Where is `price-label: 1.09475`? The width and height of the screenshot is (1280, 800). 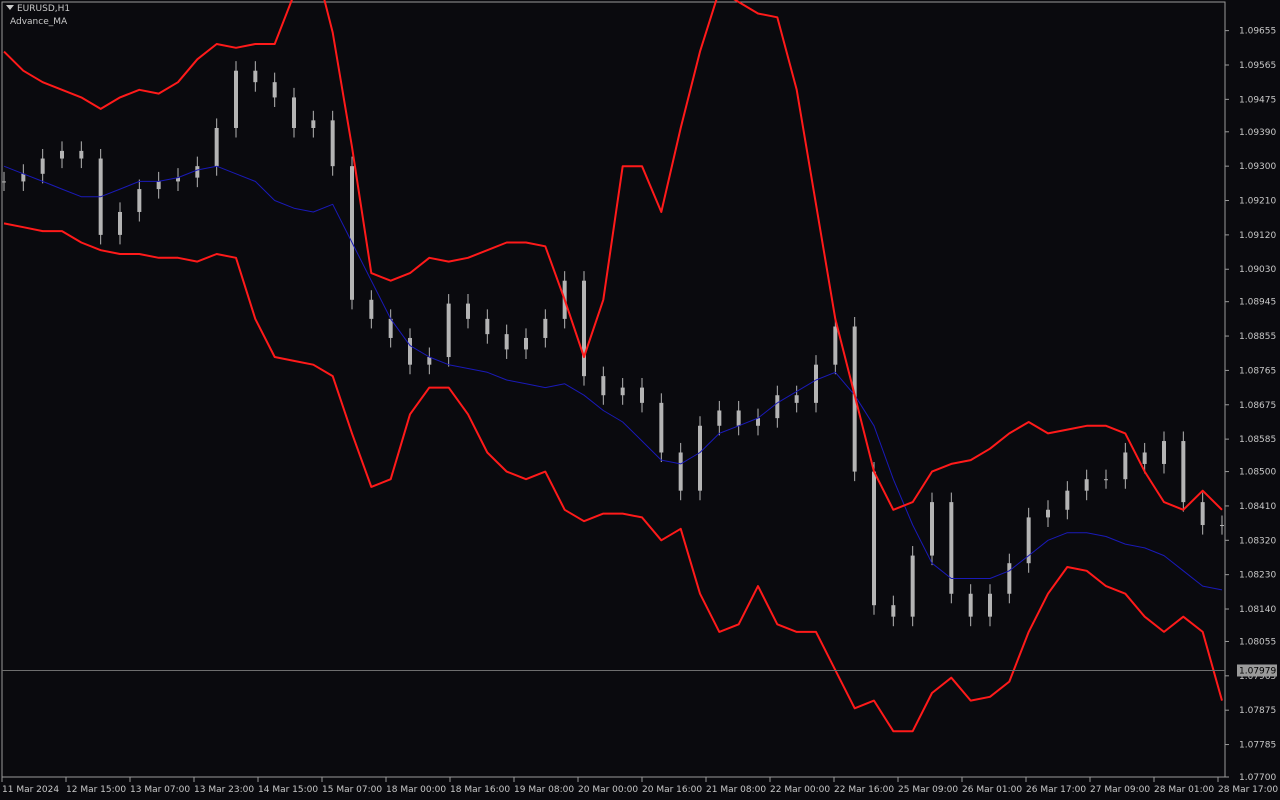 price-label: 1.09475 is located at coordinates (1257, 100).